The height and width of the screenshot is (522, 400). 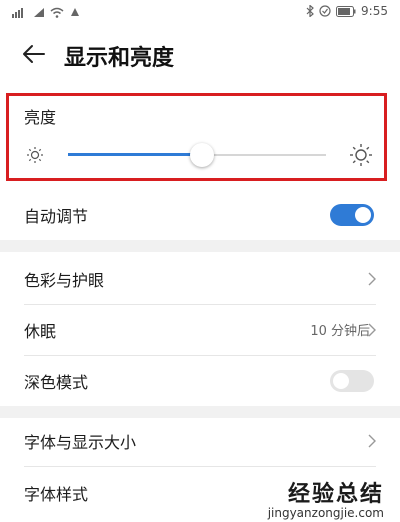 What do you see at coordinates (75, 12) in the screenshot?
I see `notification-icon` at bounding box center [75, 12].